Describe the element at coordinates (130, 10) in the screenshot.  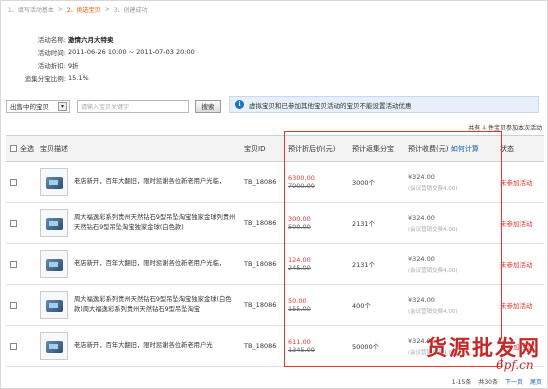
I see `step-3: 3、创建成功` at that location.